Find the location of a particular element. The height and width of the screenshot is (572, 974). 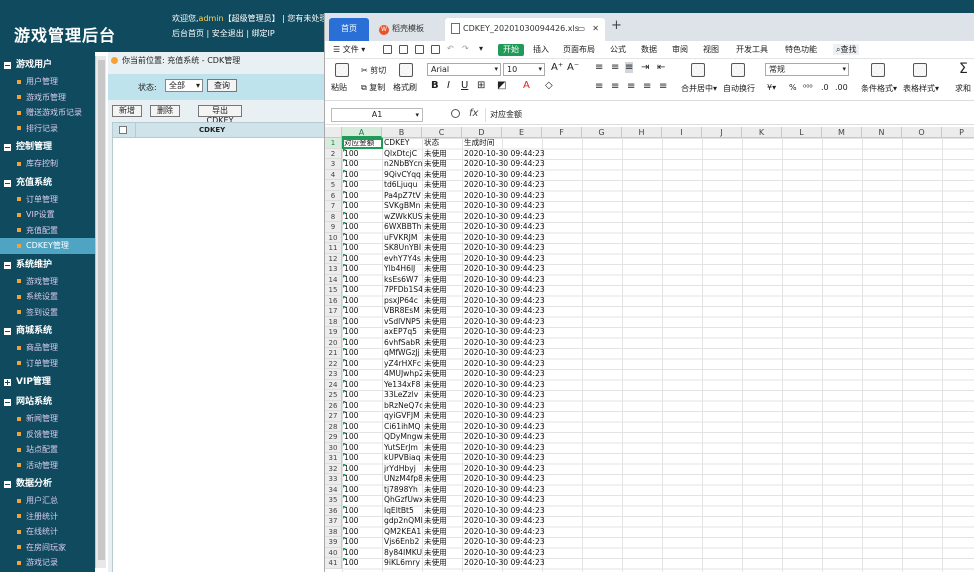

column-header: L is located at coordinates (802, 132).